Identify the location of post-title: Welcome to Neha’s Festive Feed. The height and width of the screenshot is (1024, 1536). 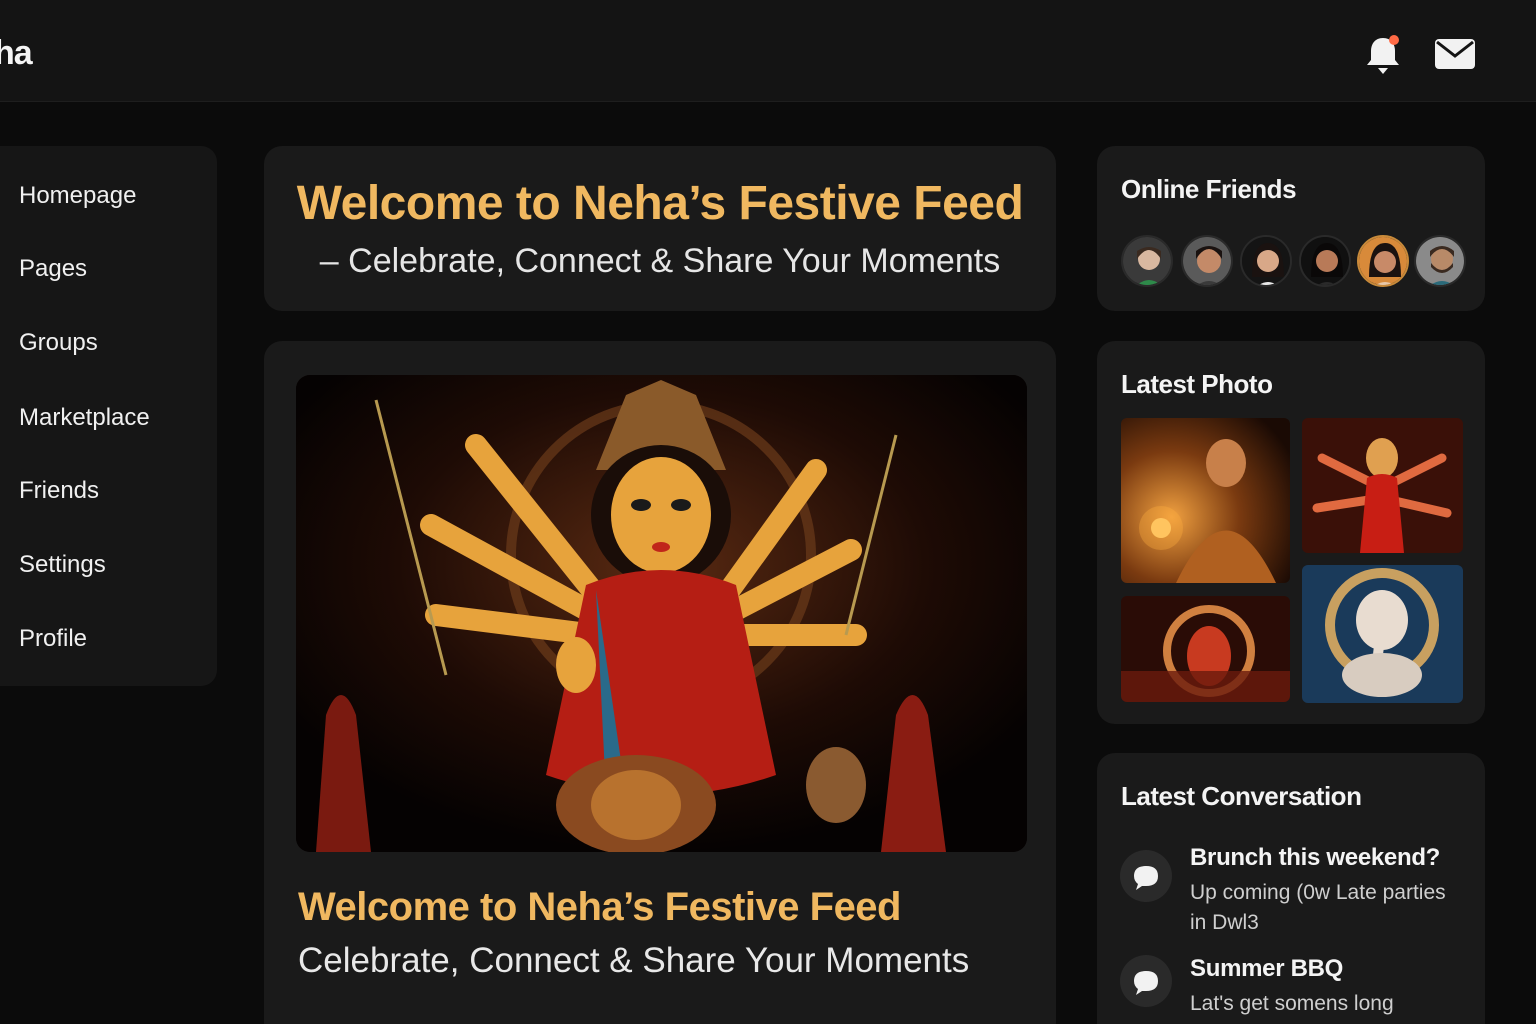
(600, 907).